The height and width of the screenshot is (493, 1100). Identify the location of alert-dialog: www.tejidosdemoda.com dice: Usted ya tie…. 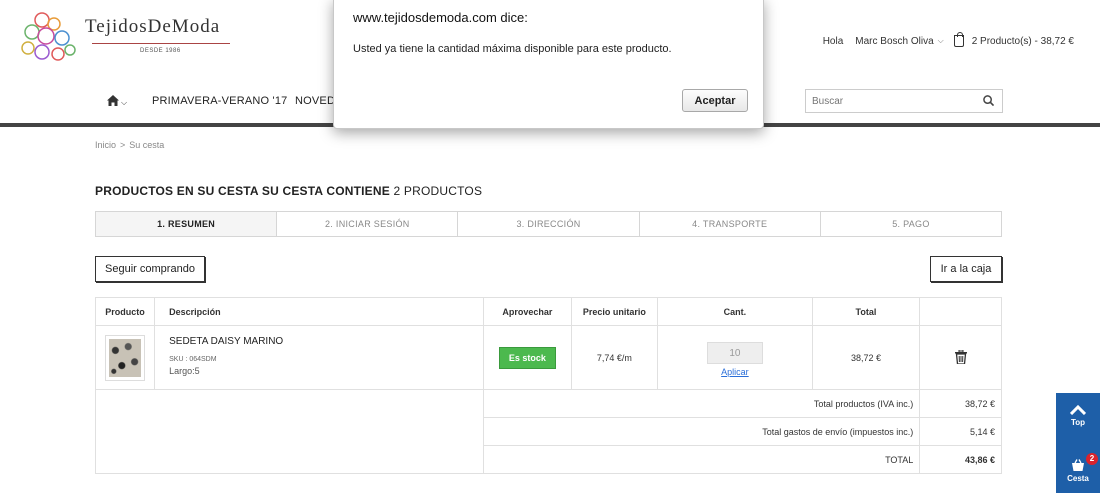
(548, 64).